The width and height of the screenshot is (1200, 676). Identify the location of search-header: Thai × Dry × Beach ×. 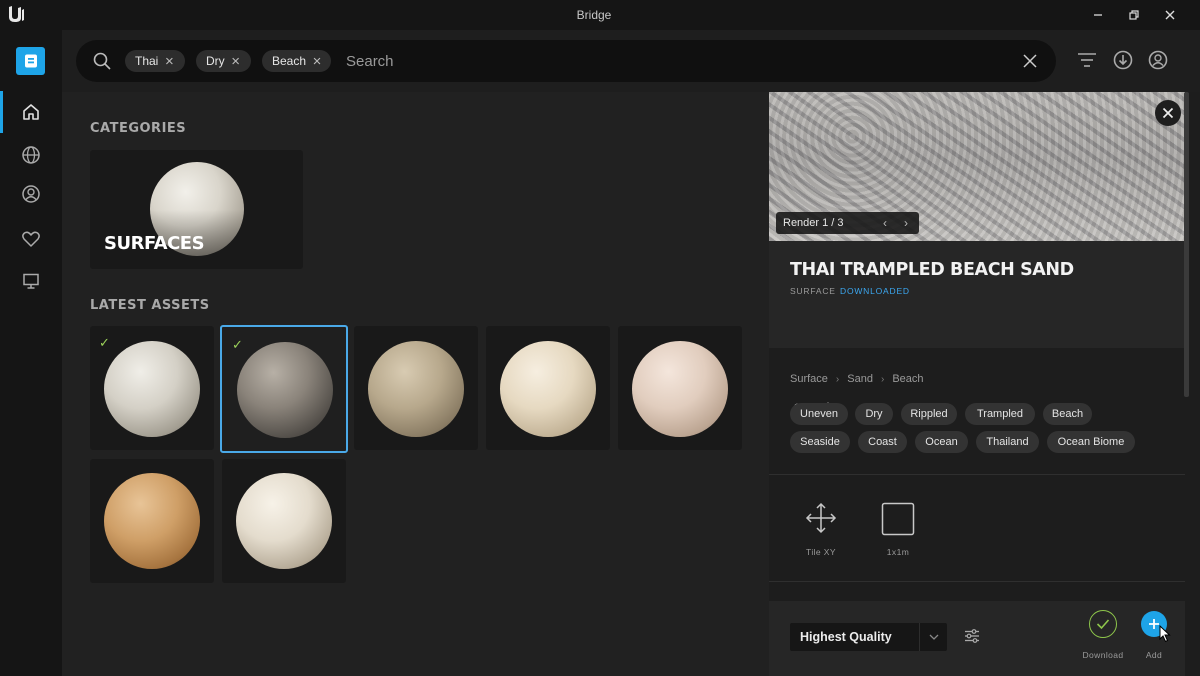
(631, 61).